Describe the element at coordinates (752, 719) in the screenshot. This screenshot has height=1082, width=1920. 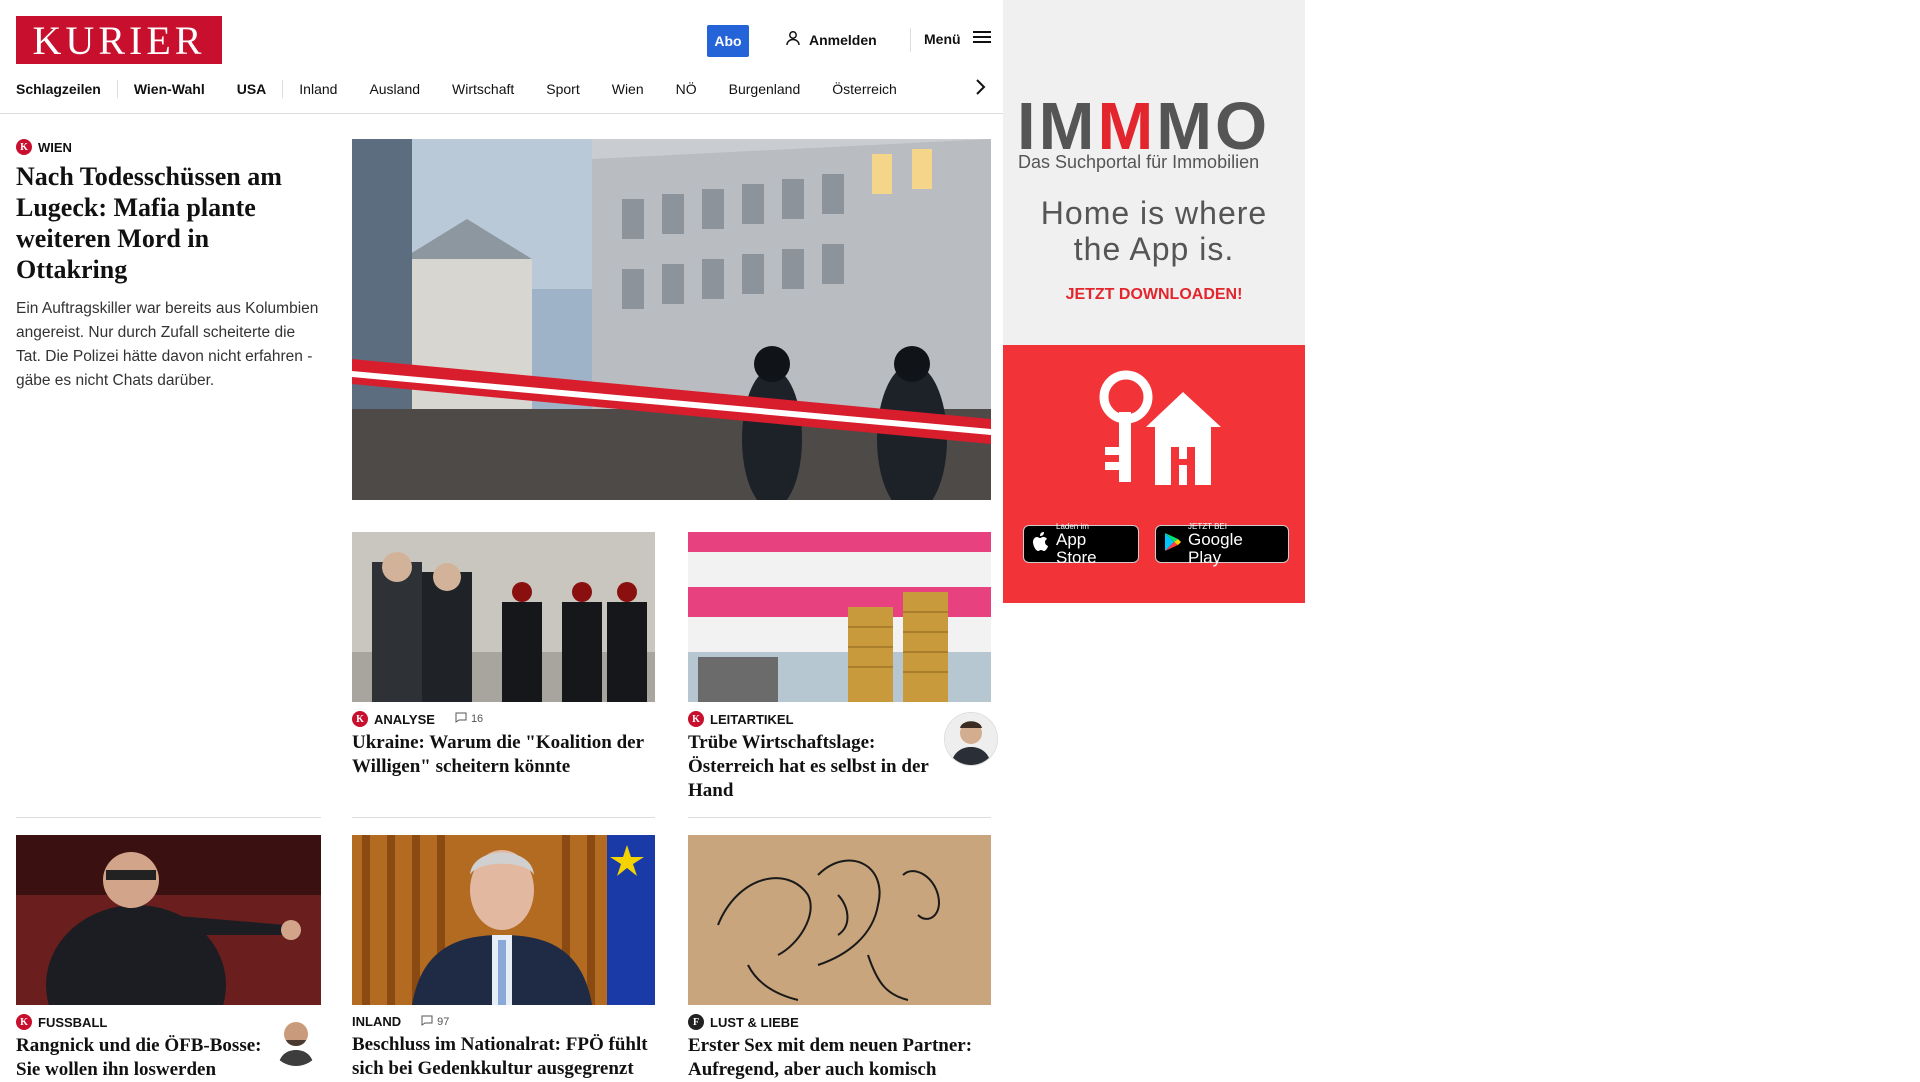
I see `card-kicker-label: LEITARTIKEL` at that location.